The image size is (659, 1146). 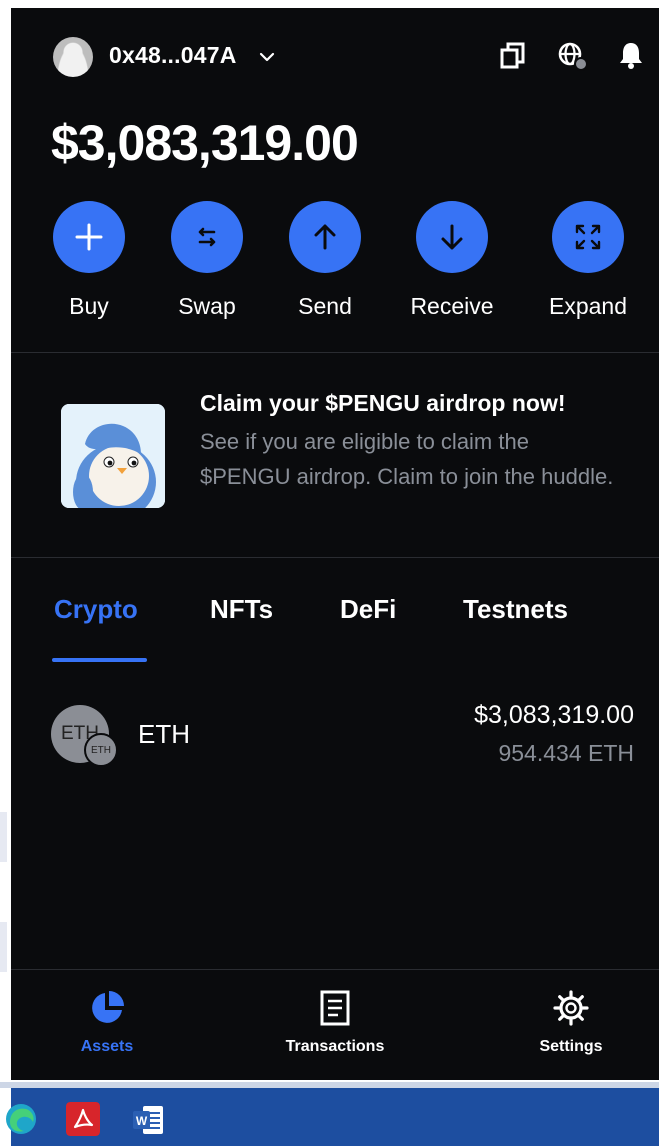 I want to click on pengu-promo-image, so click(x=113, y=456).